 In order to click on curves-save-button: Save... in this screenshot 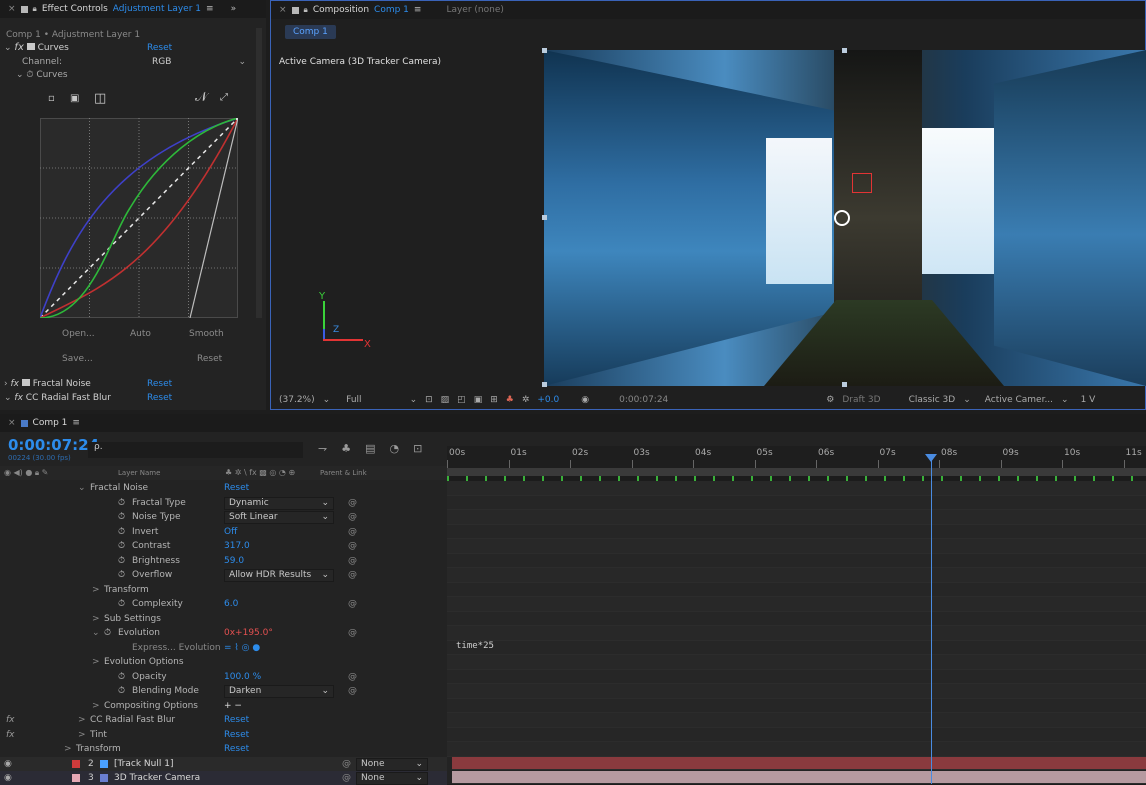, I will do `click(77, 359)`.